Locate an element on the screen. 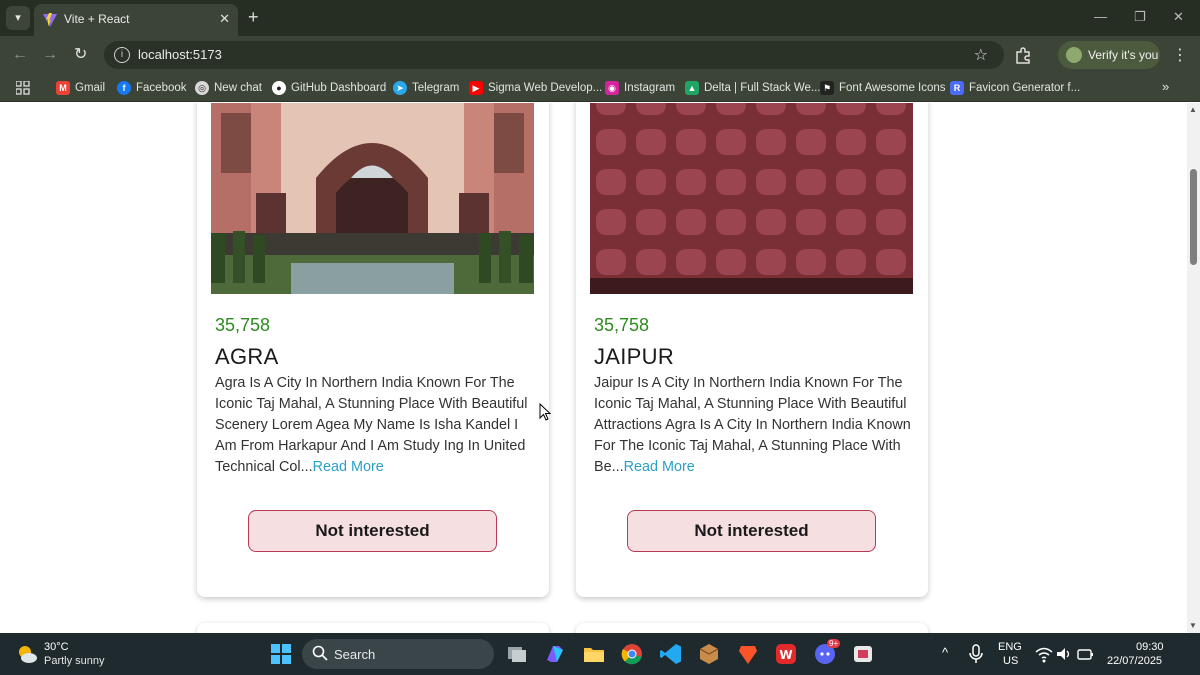 The height and width of the screenshot is (675, 1200). window-close-icon: ✕ is located at coordinates (1178, 17).